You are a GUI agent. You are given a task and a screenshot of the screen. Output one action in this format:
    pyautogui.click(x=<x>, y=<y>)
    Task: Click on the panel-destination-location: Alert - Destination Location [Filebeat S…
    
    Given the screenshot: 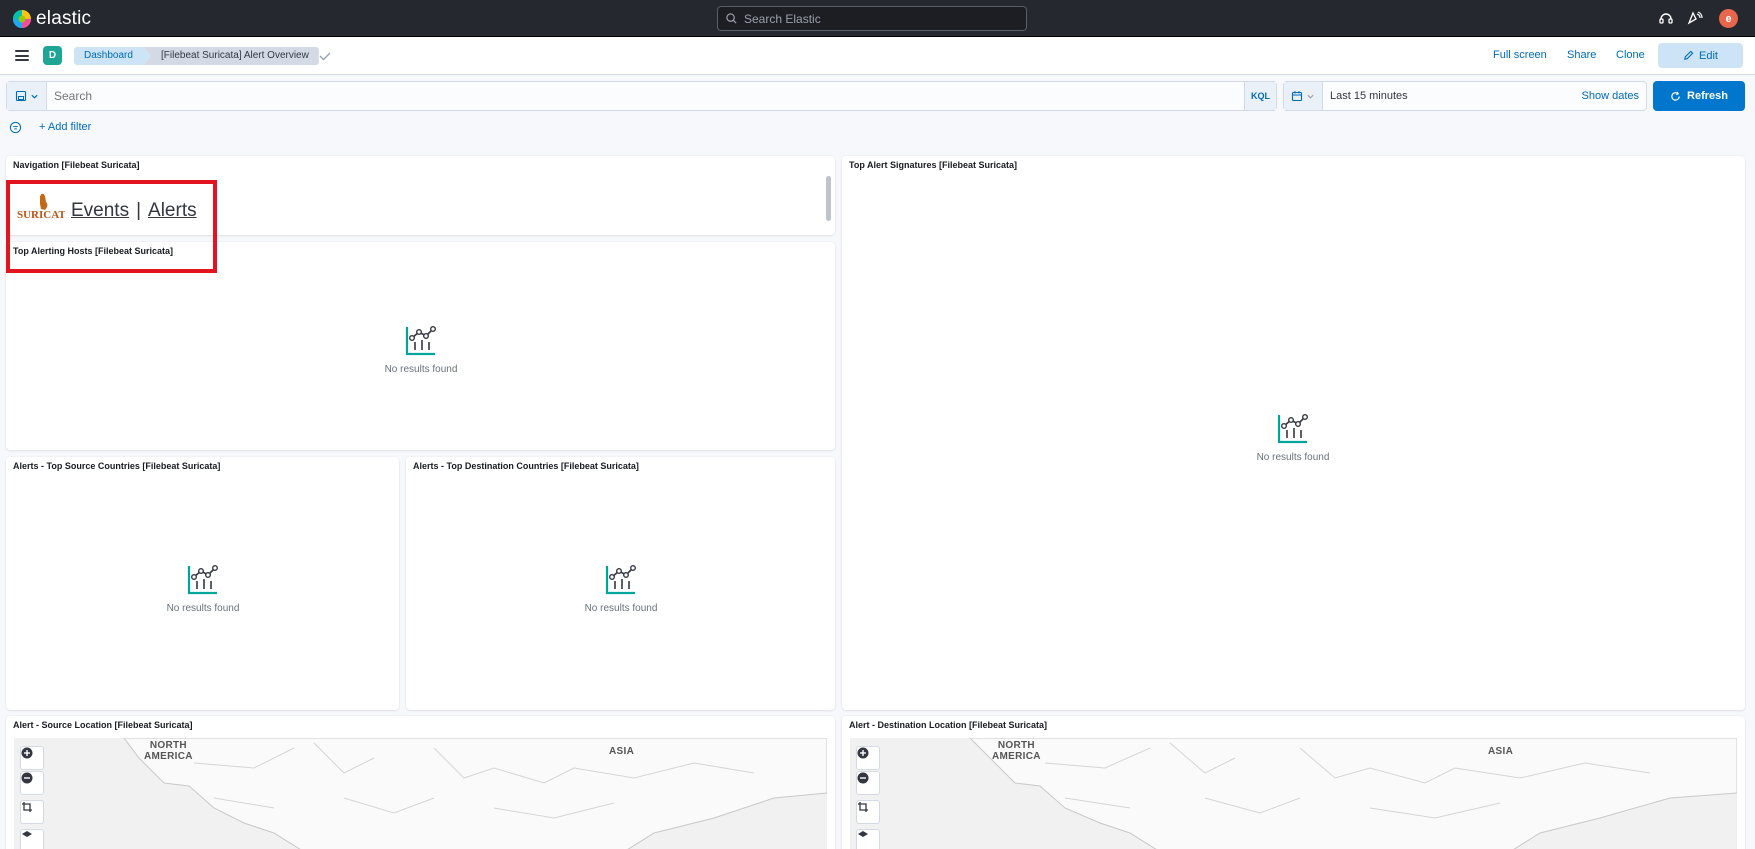 What is the action you would take?
    pyautogui.click(x=1293, y=782)
    